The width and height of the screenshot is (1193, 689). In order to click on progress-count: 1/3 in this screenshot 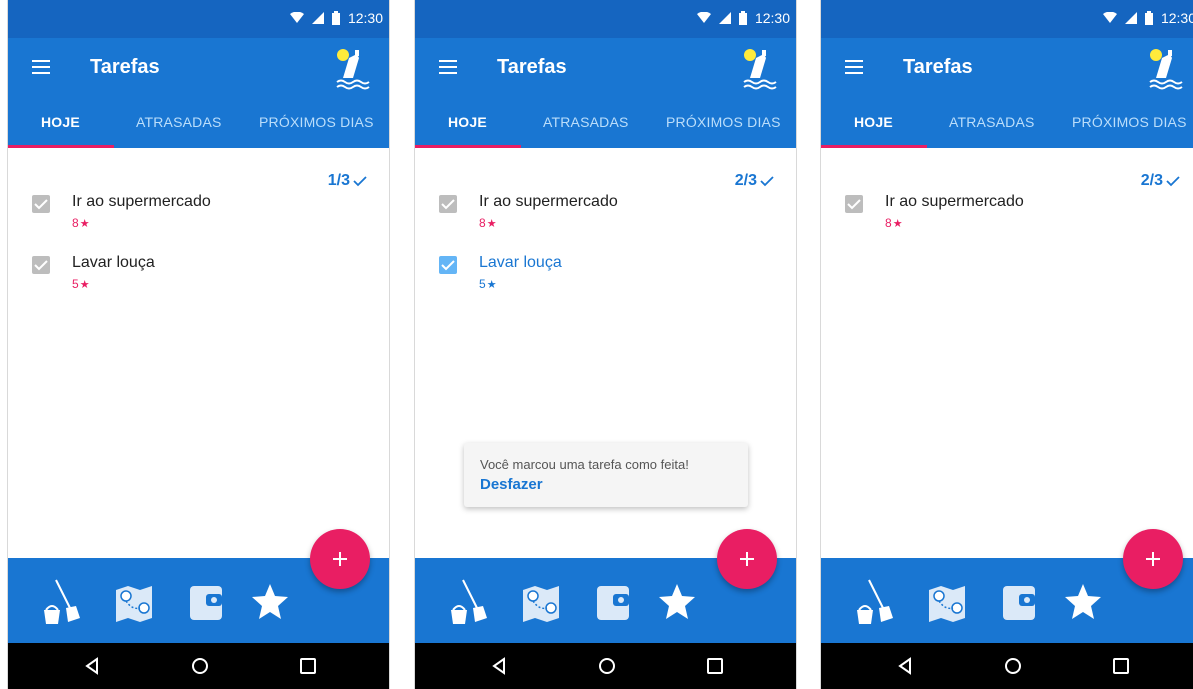, I will do `click(347, 181)`.